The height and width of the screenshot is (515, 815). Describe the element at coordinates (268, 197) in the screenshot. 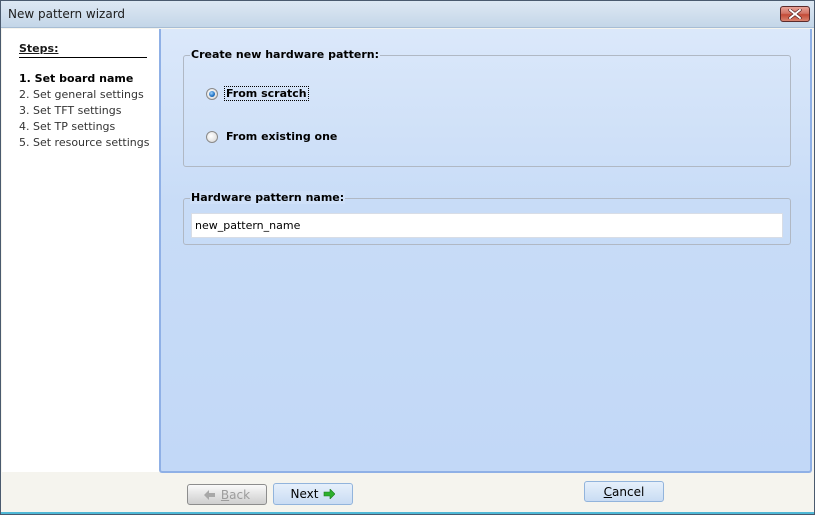

I see `pattern-name-legend: Hardware pattern name:` at that location.